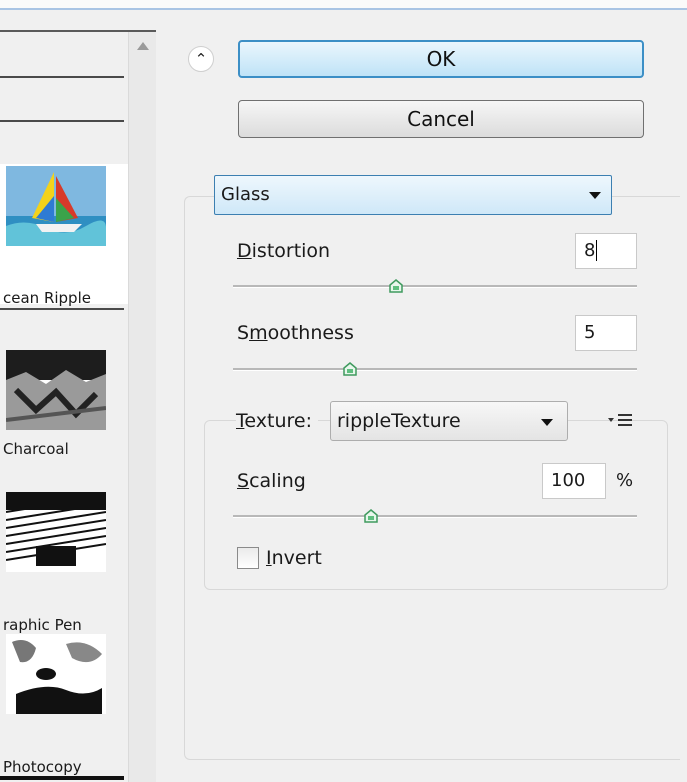 This screenshot has width=687, height=782. I want to click on gallery-item-label: Charcoal, so click(36, 449).